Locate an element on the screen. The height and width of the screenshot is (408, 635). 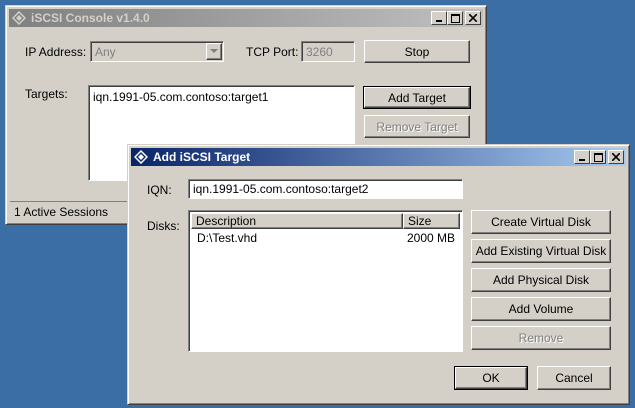
create-virtual-disk-label: Create Virtual Disk is located at coordinates (541, 222).